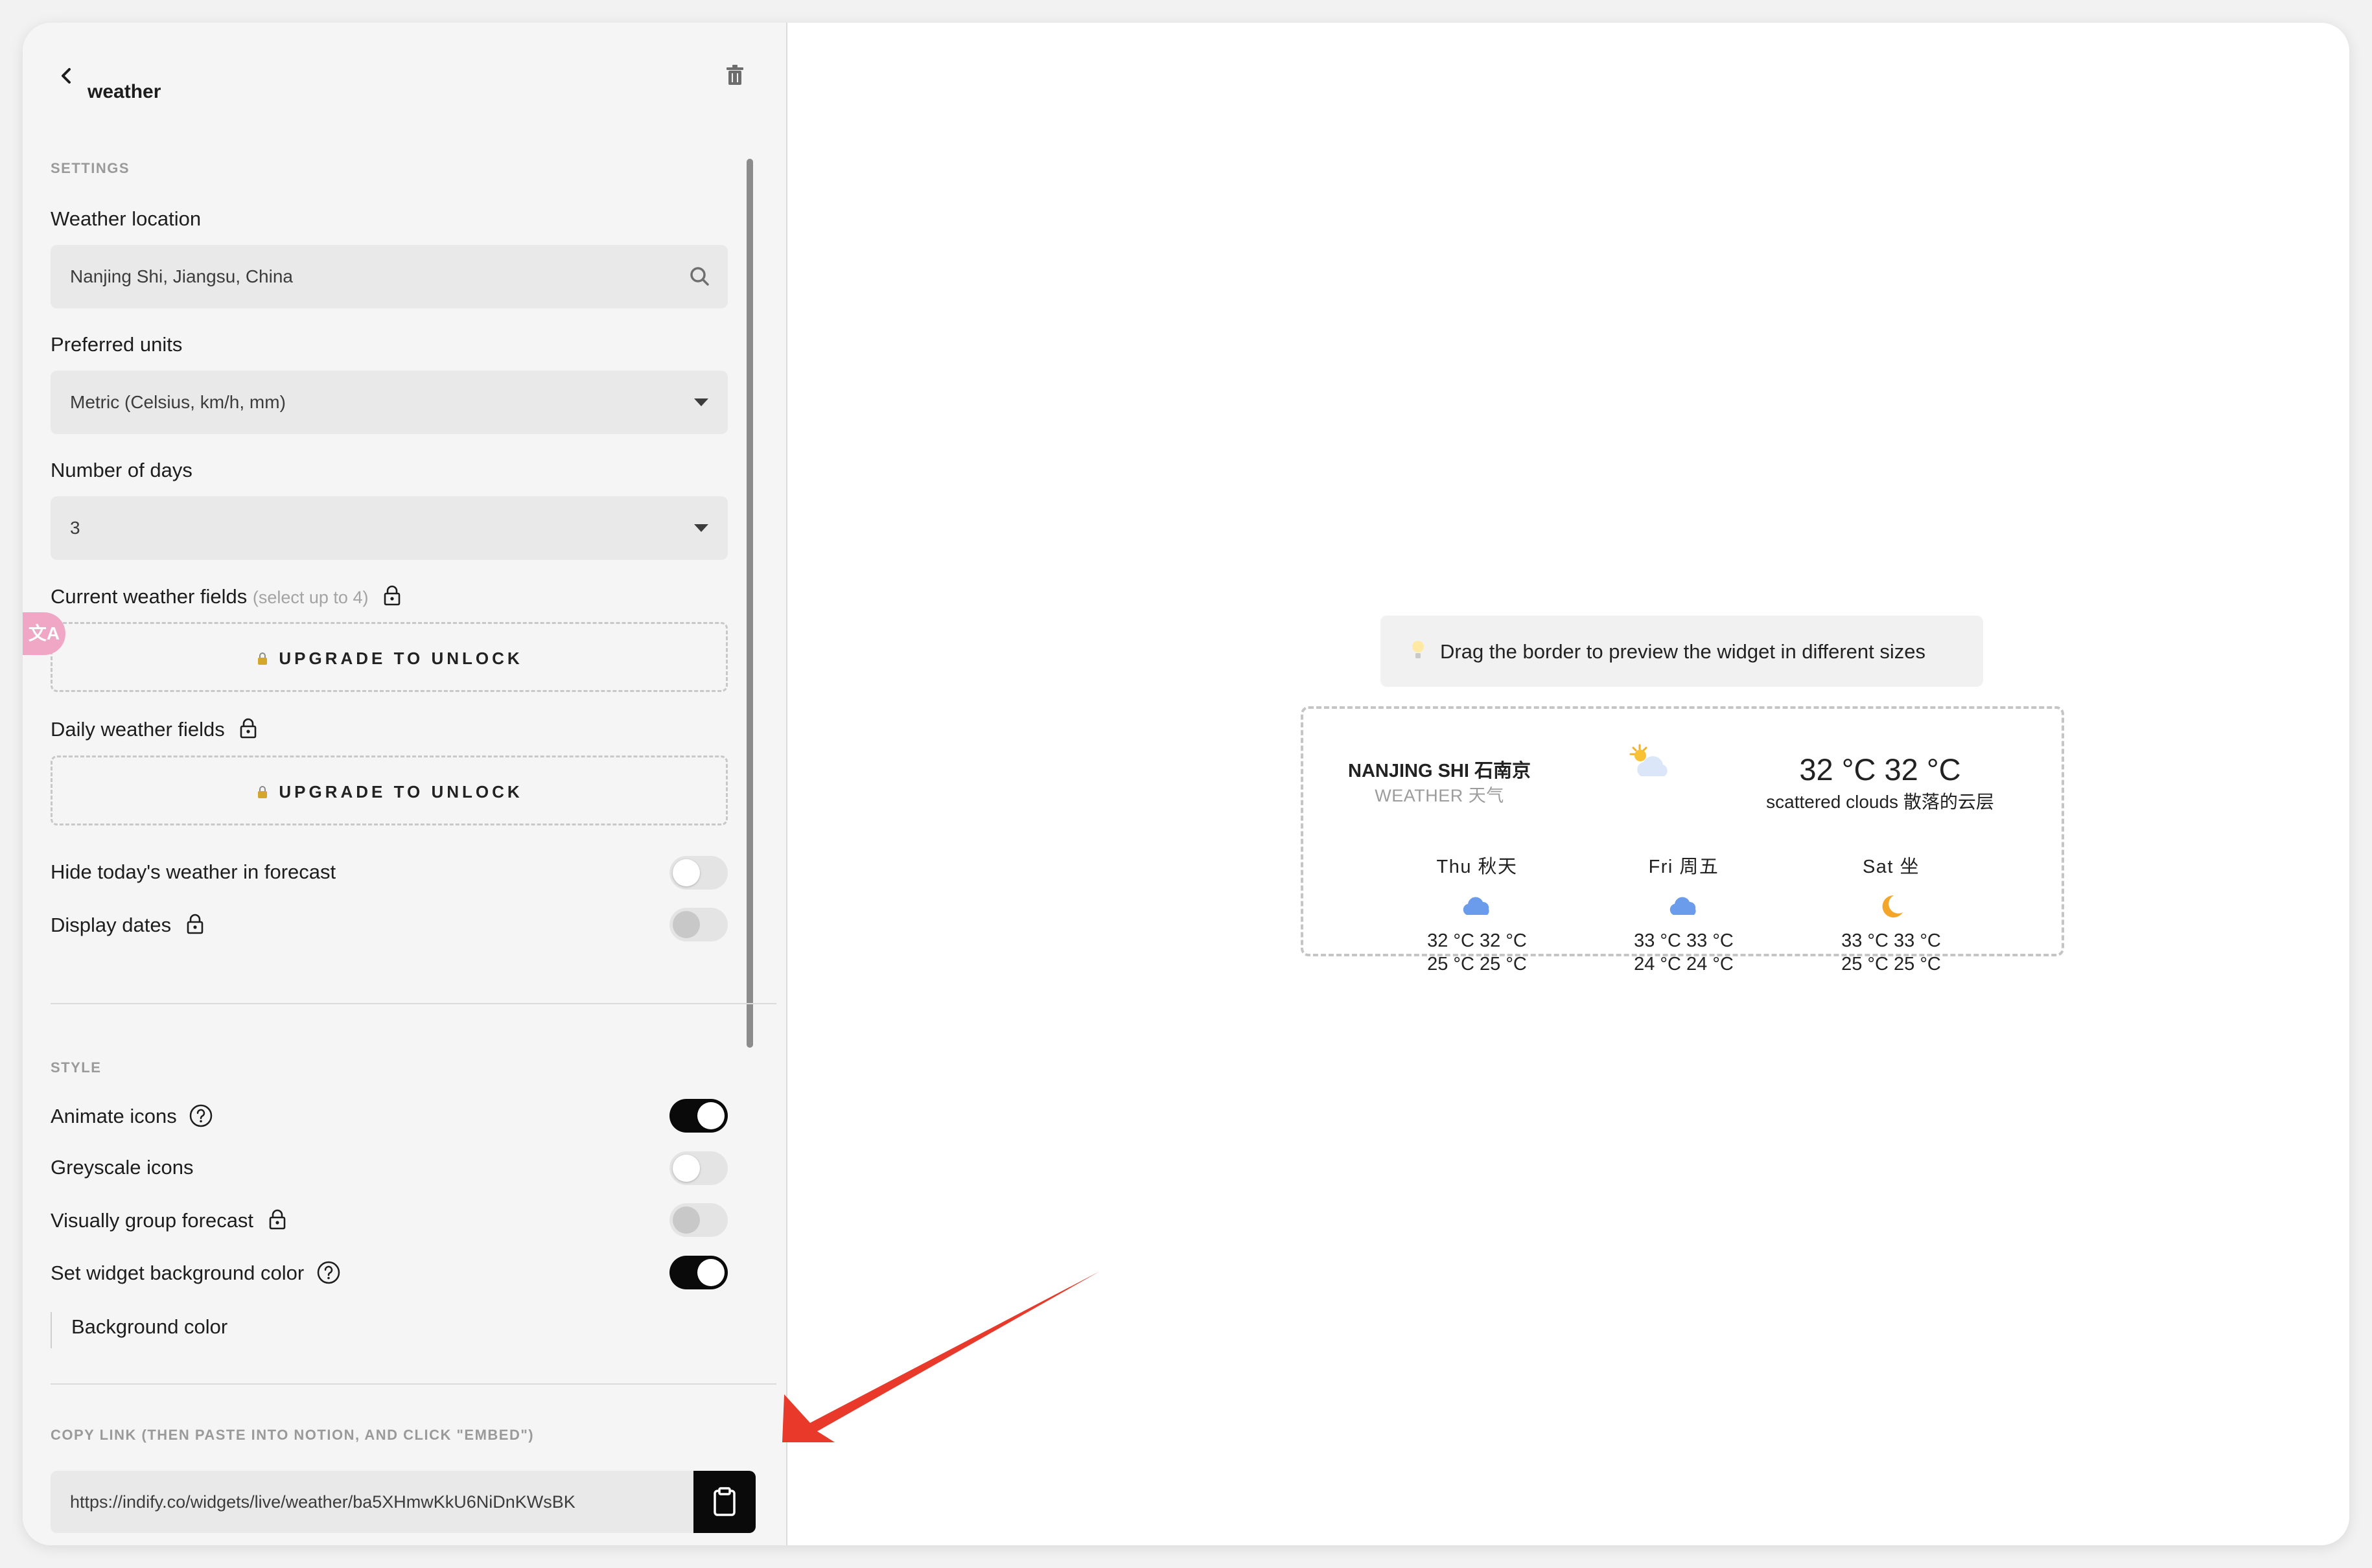 Image resolution: width=2372 pixels, height=1568 pixels. I want to click on number-of-days-select: 3, so click(389, 528).